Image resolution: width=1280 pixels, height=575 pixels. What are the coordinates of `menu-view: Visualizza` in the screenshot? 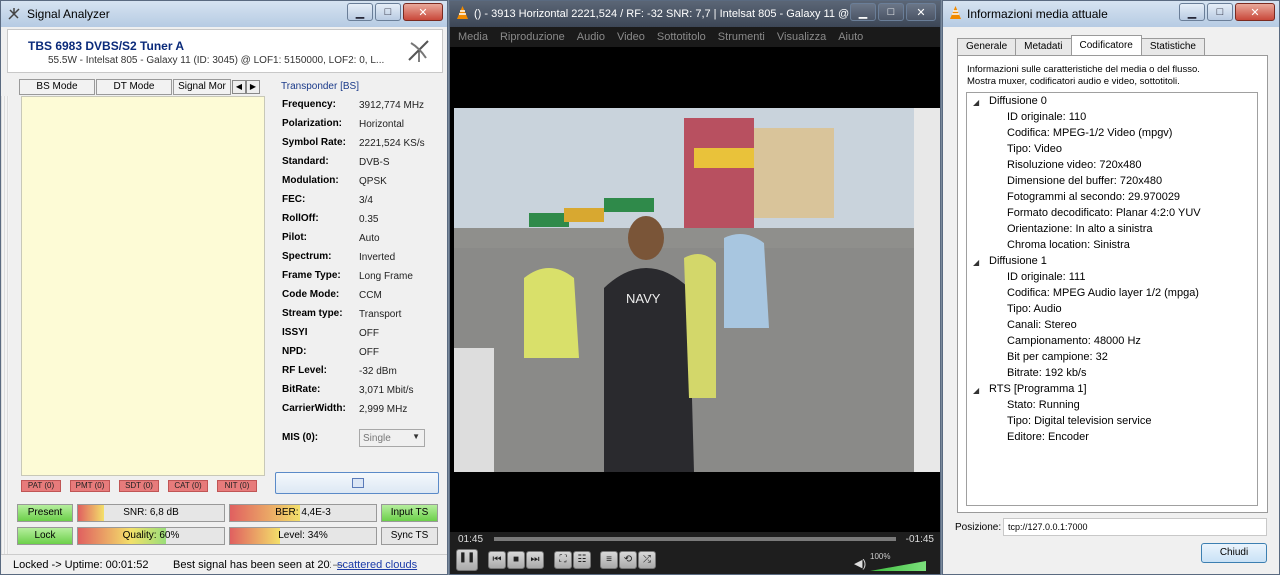 It's located at (801, 37).